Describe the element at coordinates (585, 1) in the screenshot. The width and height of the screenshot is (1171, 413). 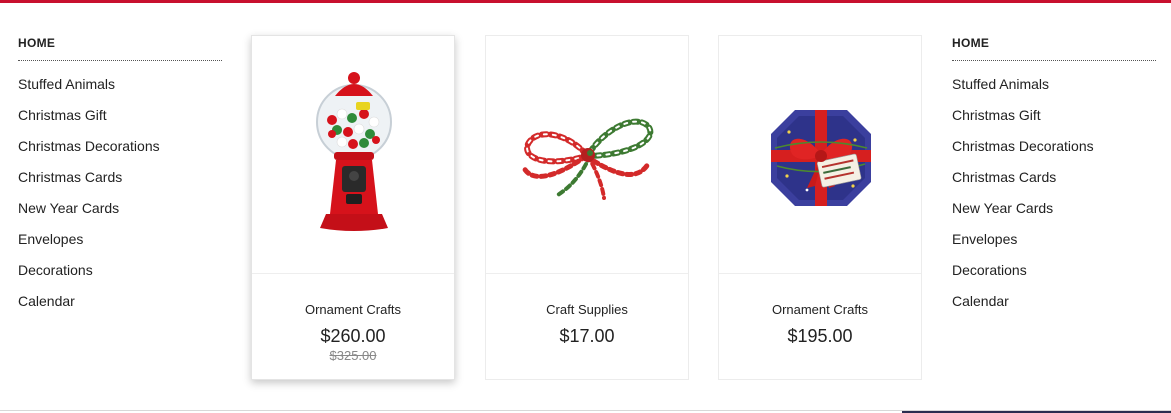
I see `top-accent-bar` at that location.